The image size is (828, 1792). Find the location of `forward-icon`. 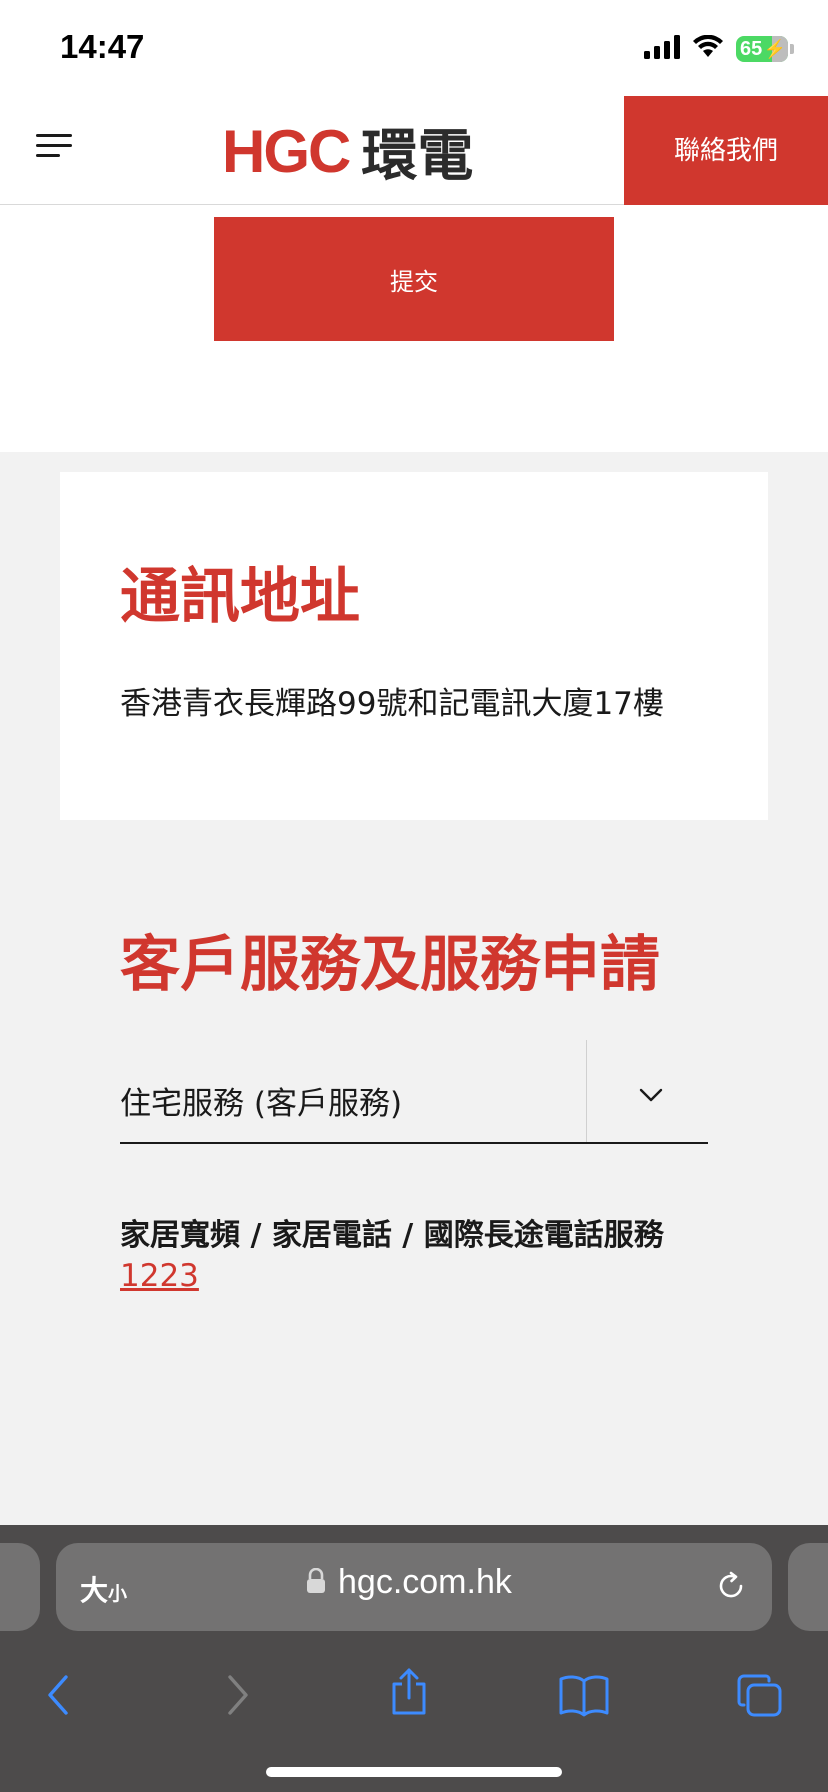

forward-icon is located at coordinates (237, 1697).